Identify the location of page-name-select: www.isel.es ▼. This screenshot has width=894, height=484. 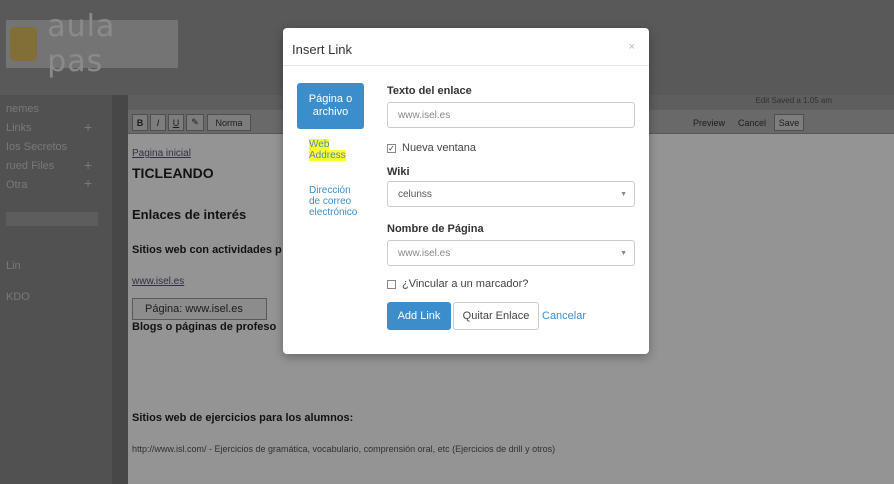
(511, 253).